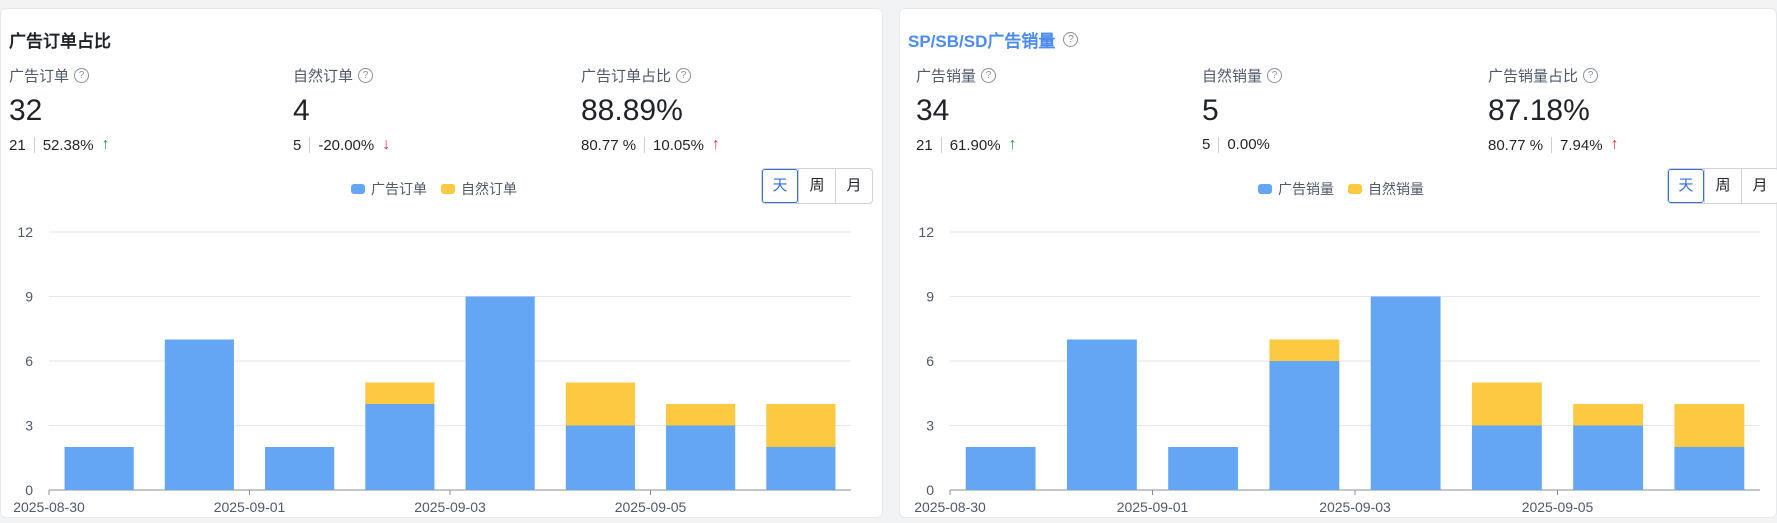  I want to click on arrow-down-icon: ↓, so click(386, 144).